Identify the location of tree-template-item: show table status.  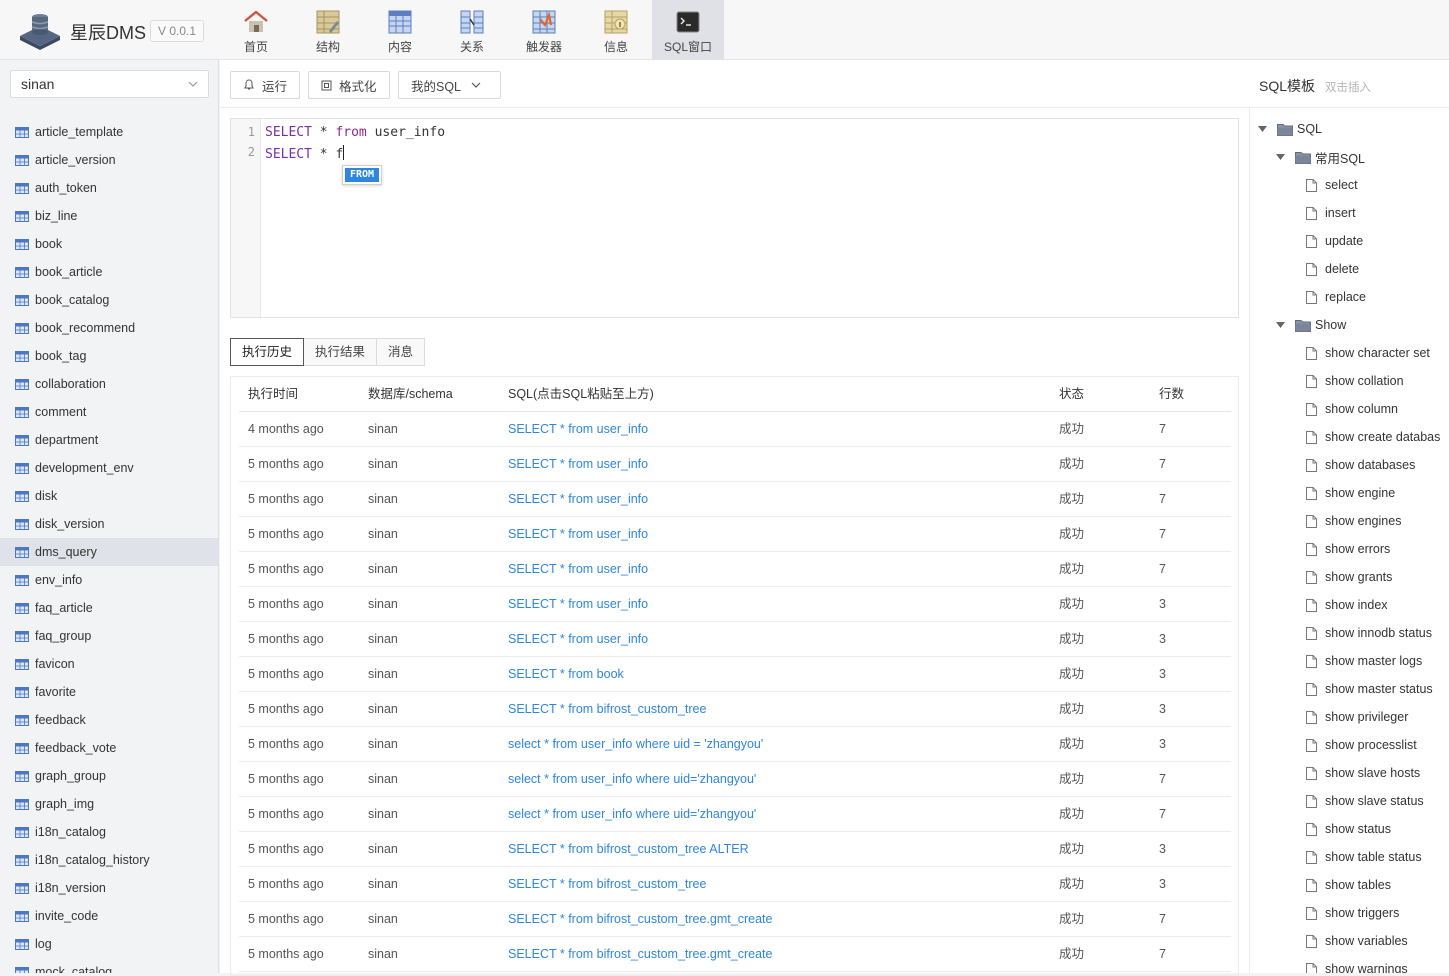
(1364, 857).